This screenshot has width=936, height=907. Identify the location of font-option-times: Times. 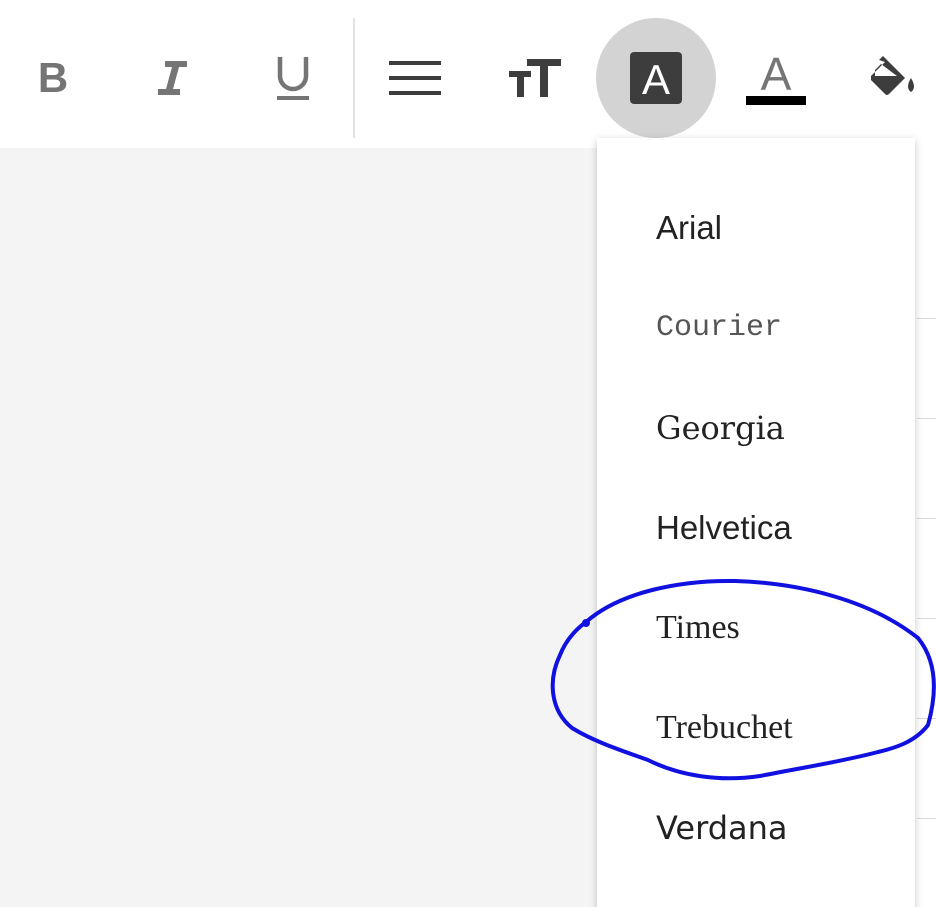
(756, 628).